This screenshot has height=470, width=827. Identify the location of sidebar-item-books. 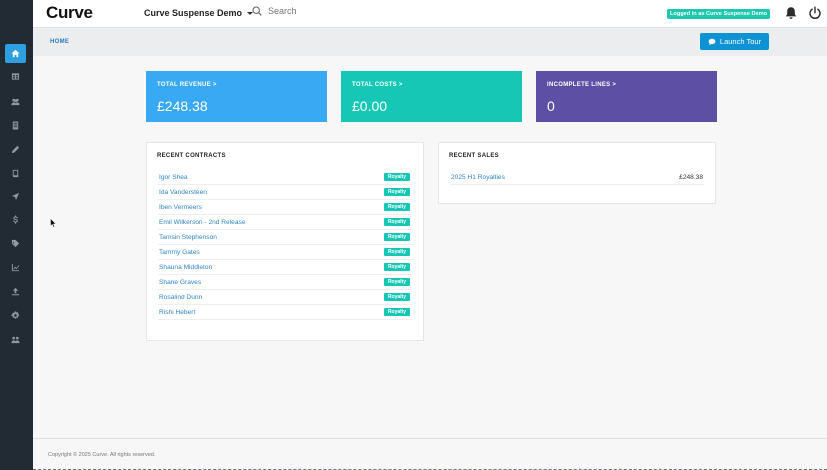
(15, 173).